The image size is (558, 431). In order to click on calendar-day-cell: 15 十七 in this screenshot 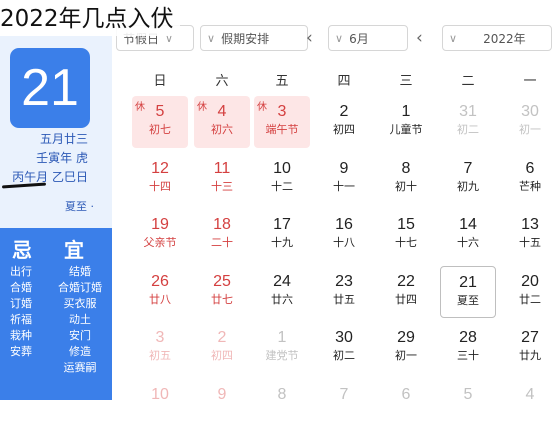, I will do `click(406, 235)`.